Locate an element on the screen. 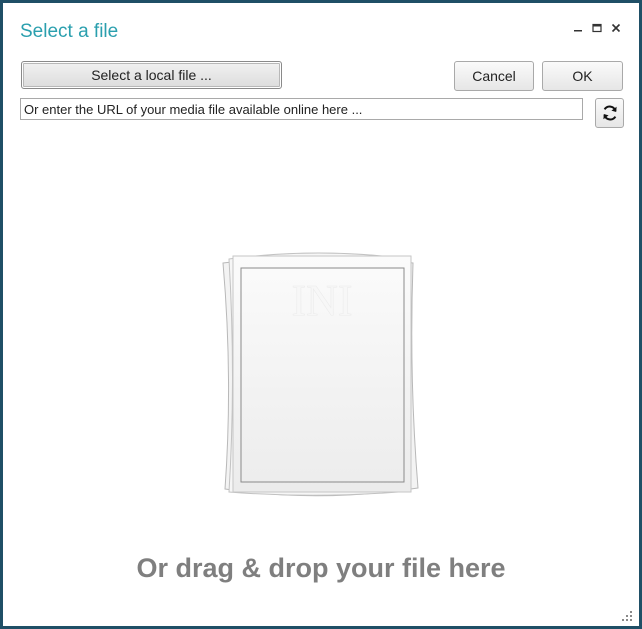 The image size is (642, 629). resize-grip-icon is located at coordinates (627, 615).